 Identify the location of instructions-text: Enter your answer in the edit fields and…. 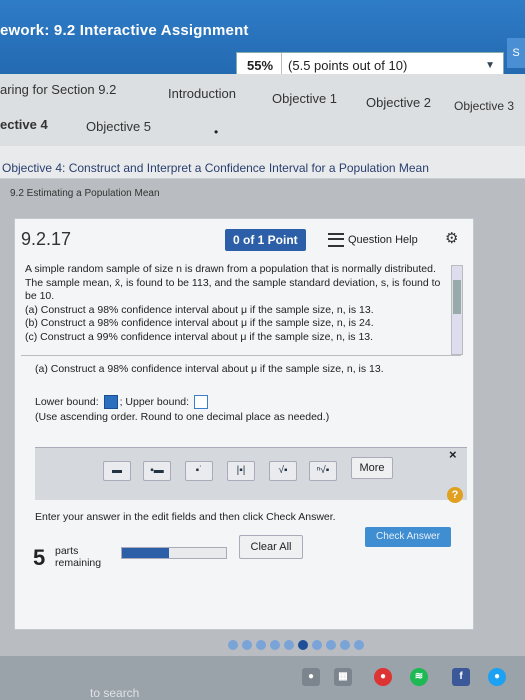
(185, 517).